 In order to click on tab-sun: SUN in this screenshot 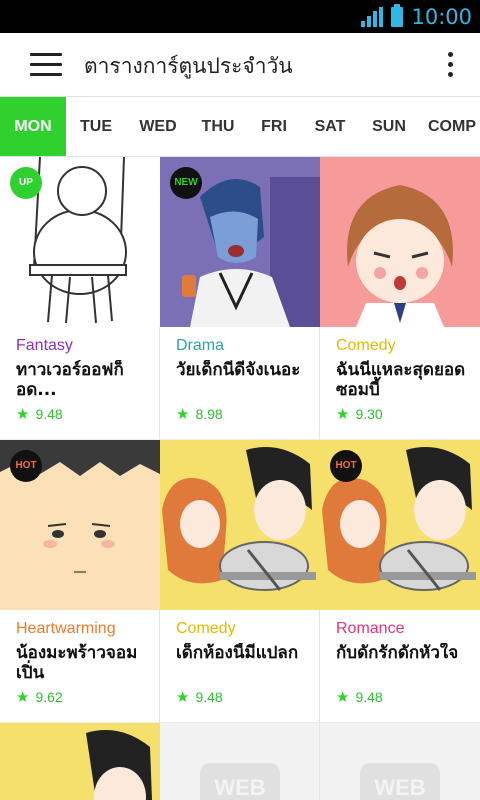, I will do `click(389, 126)`.